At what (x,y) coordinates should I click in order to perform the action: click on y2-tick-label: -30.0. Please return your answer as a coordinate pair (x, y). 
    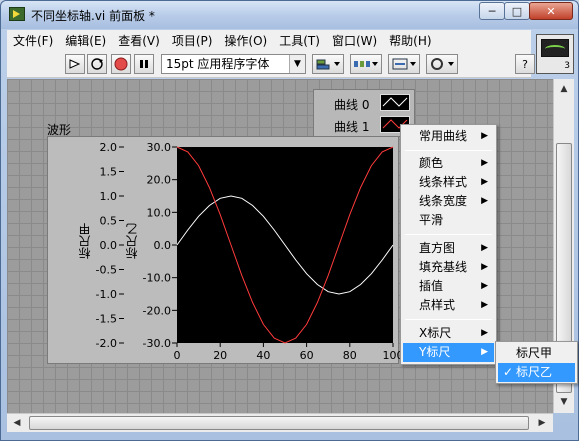
    Looking at the image, I should click on (157, 343).